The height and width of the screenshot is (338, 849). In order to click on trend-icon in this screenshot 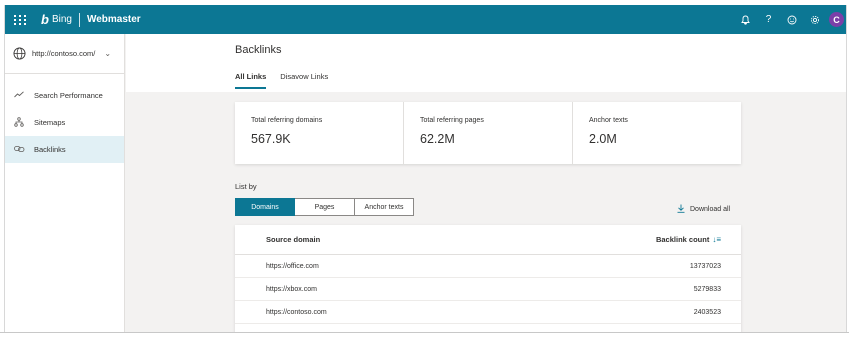, I will do `click(19, 95)`.